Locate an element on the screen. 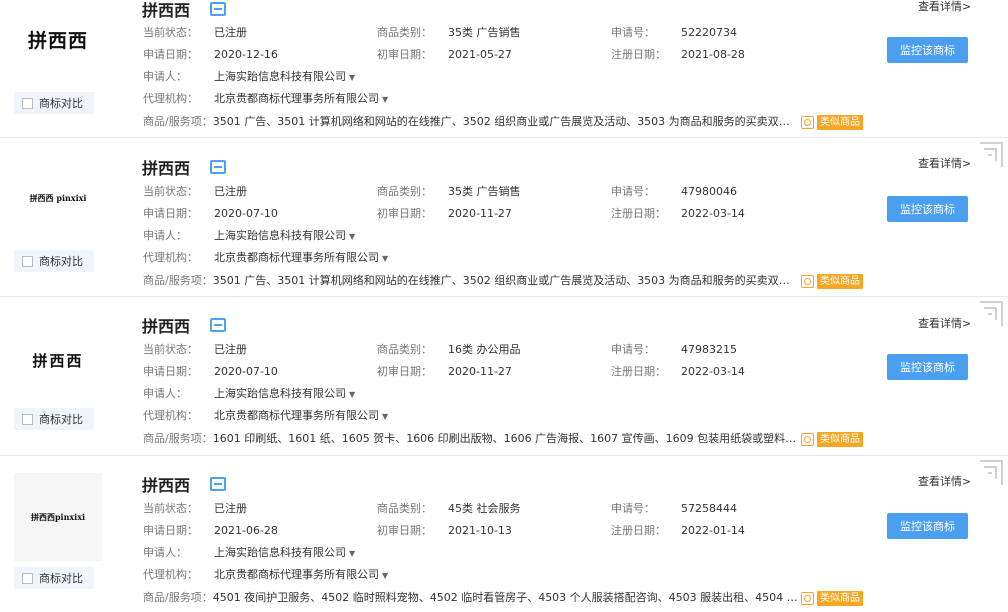 The width and height of the screenshot is (1008, 612). category-value: 45类 社会服务 is located at coordinates (484, 508).